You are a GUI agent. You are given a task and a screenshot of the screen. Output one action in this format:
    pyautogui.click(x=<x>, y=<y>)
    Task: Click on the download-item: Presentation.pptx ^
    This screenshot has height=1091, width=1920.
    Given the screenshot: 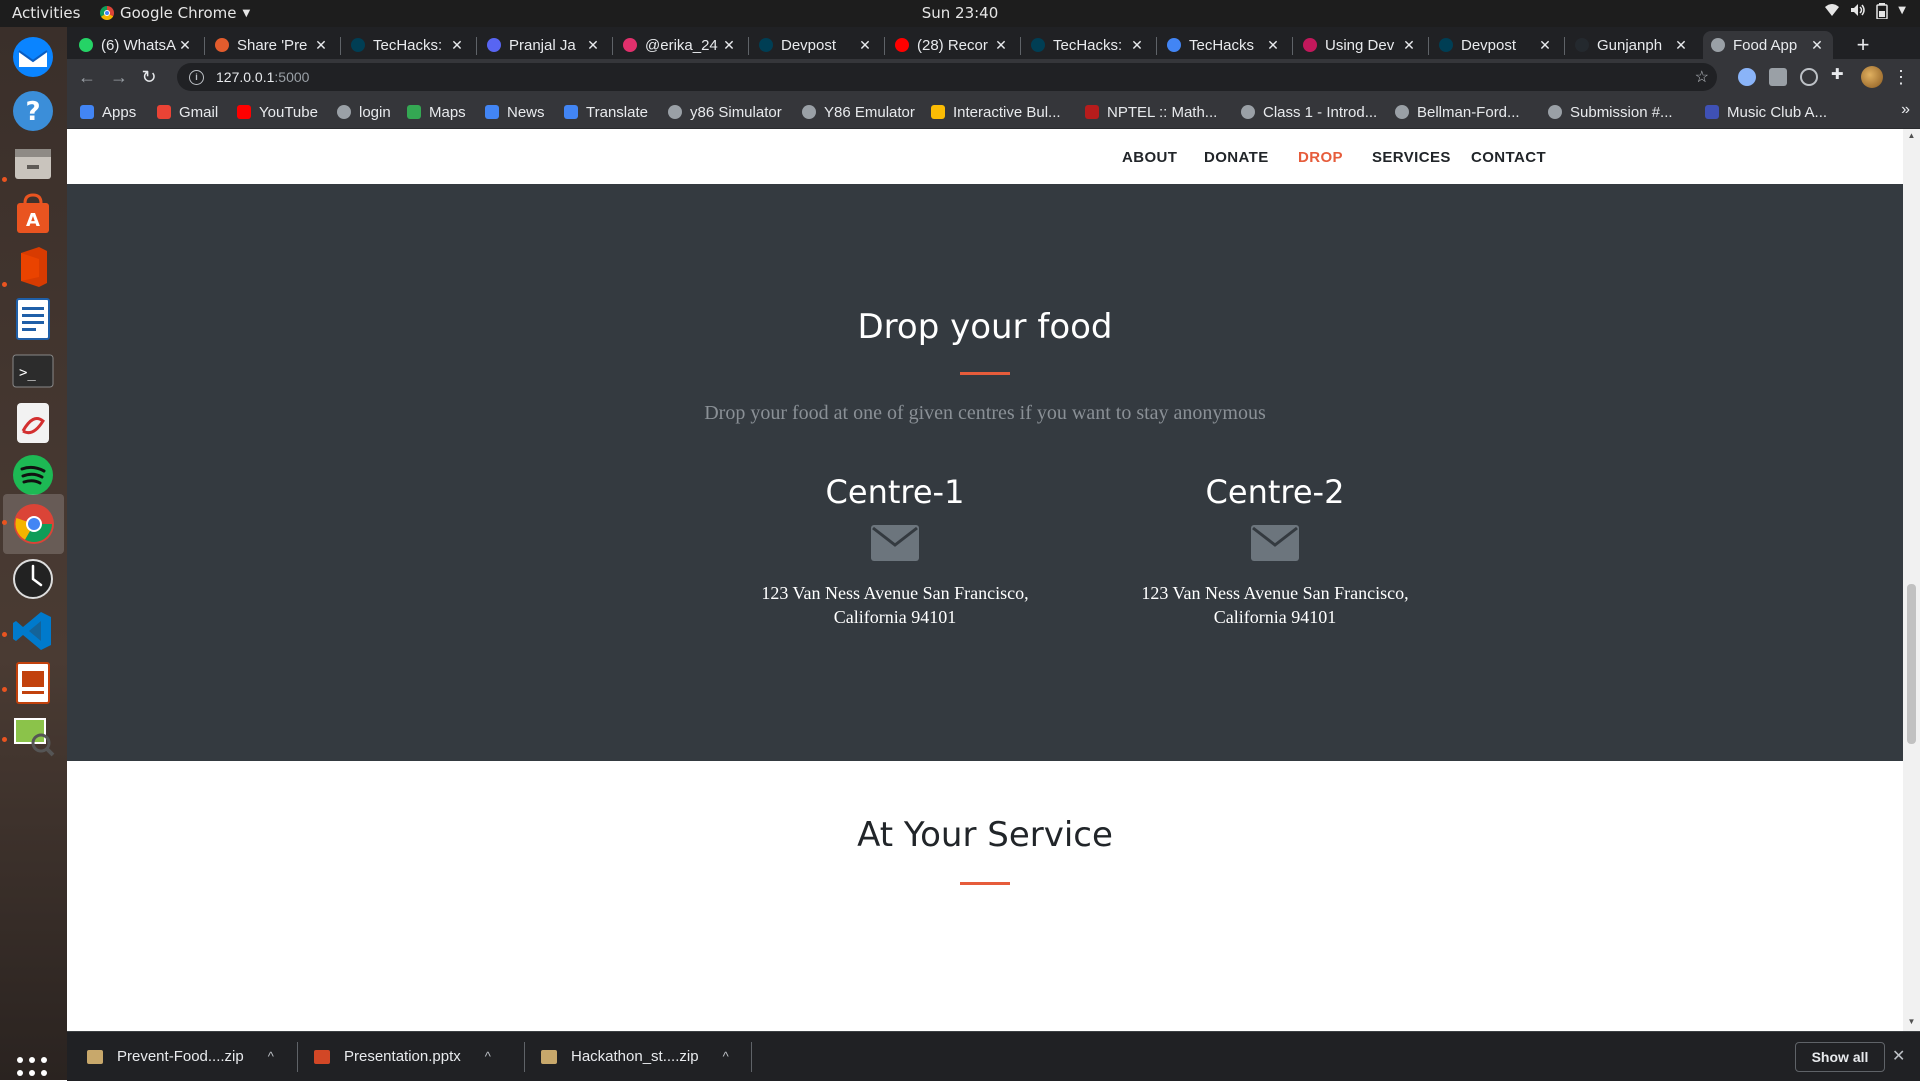 What is the action you would take?
    pyautogui.click(x=402, y=1056)
    